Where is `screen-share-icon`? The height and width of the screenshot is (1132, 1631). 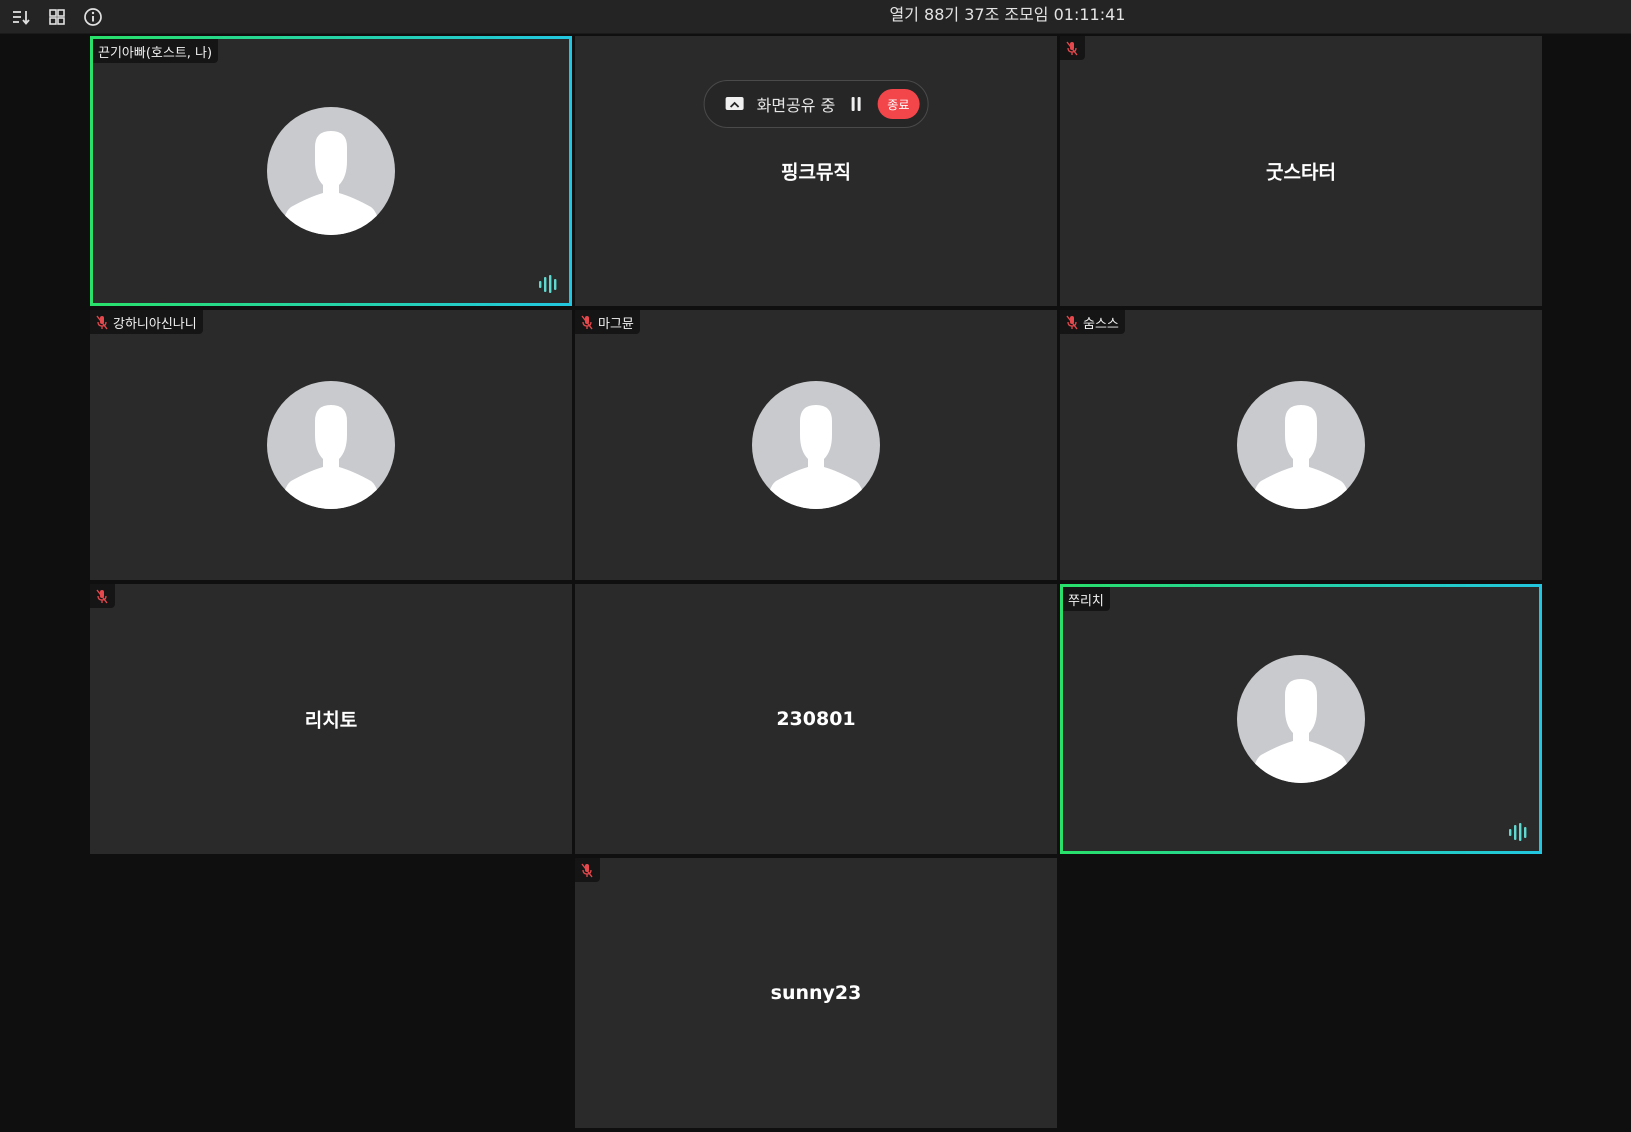 screen-share-icon is located at coordinates (734, 103).